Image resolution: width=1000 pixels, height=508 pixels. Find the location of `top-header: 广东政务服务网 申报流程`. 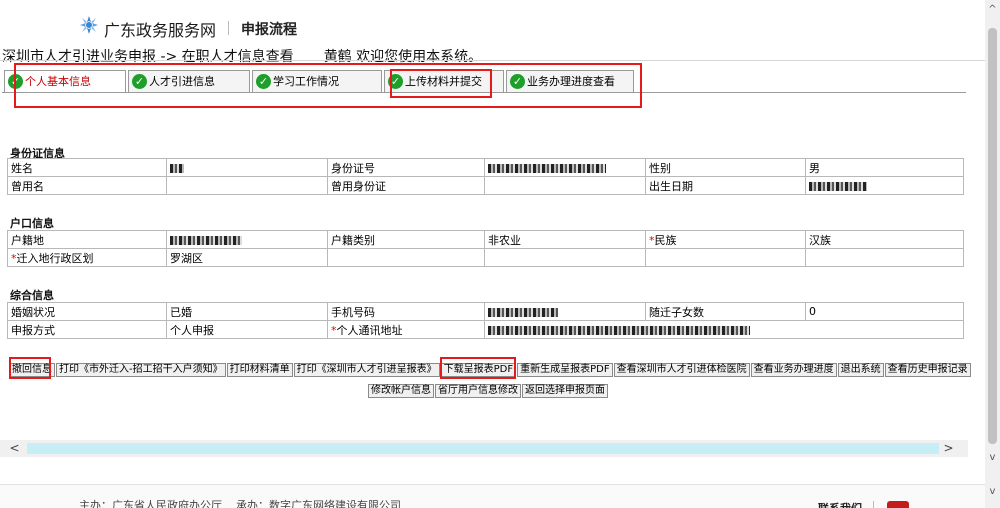

top-header: 广东政务服务网 申报流程 is located at coordinates (492, 22).